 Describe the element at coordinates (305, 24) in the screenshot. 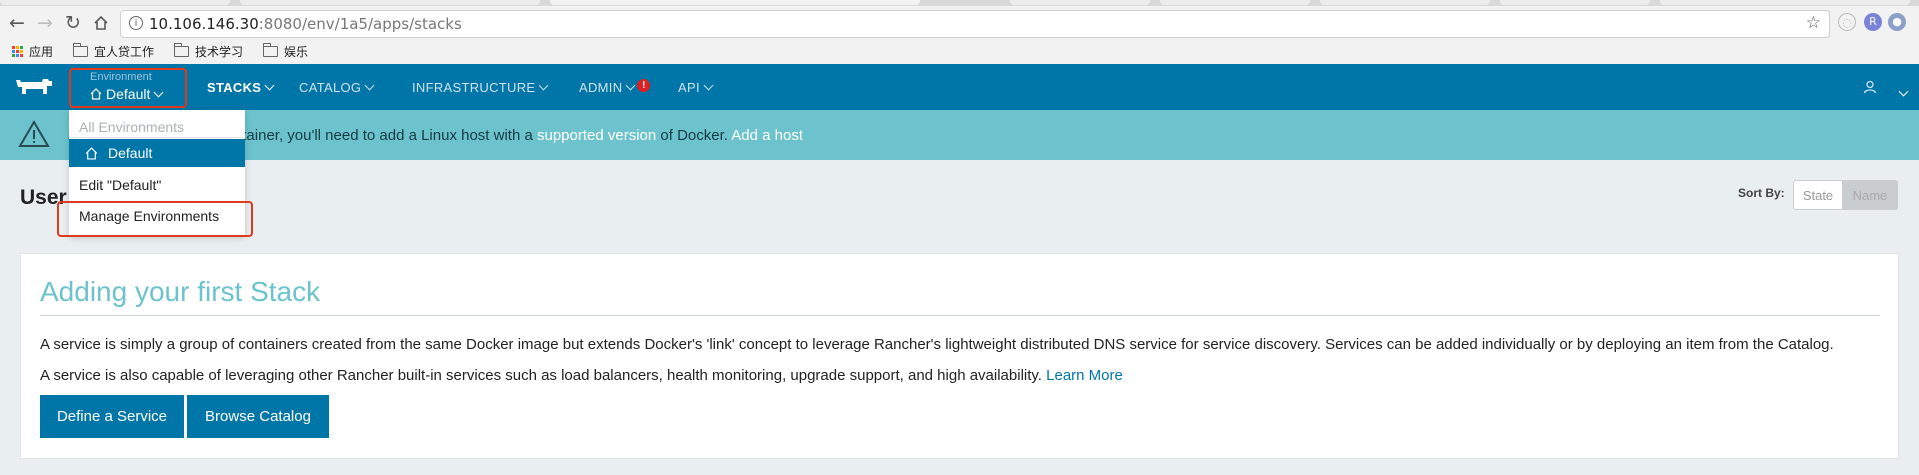

I see `address-url: 10.106.146.30:8080/env/1a5/apps/stacks` at that location.